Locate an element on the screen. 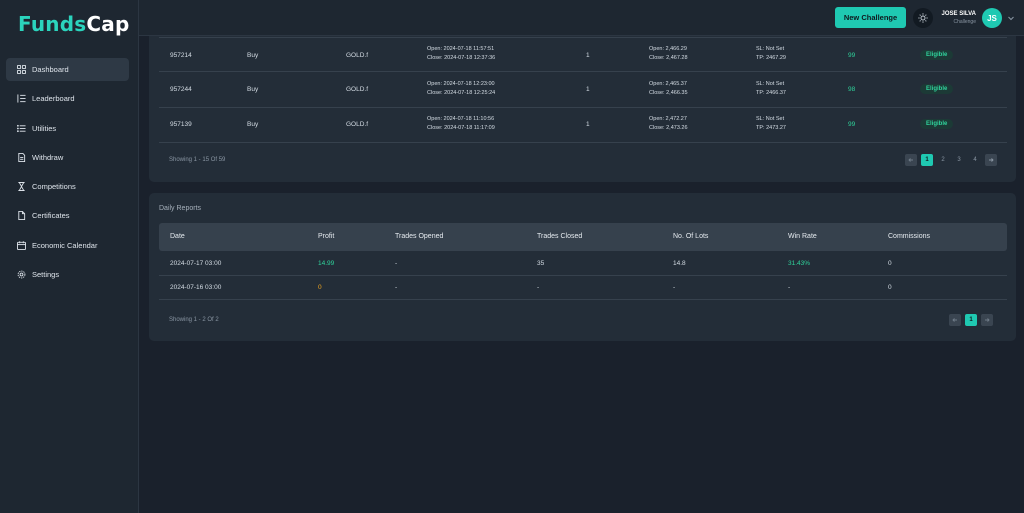  sidebar-item-settings: Settings is located at coordinates (67, 274).